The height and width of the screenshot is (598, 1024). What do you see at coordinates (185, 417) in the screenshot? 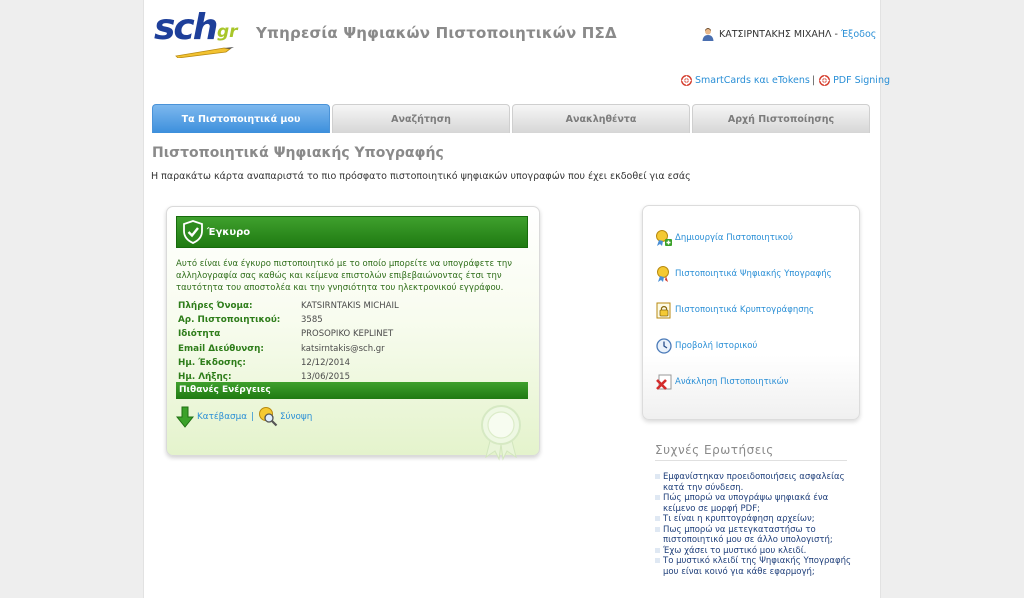
I see `download-arrow-icon` at bounding box center [185, 417].